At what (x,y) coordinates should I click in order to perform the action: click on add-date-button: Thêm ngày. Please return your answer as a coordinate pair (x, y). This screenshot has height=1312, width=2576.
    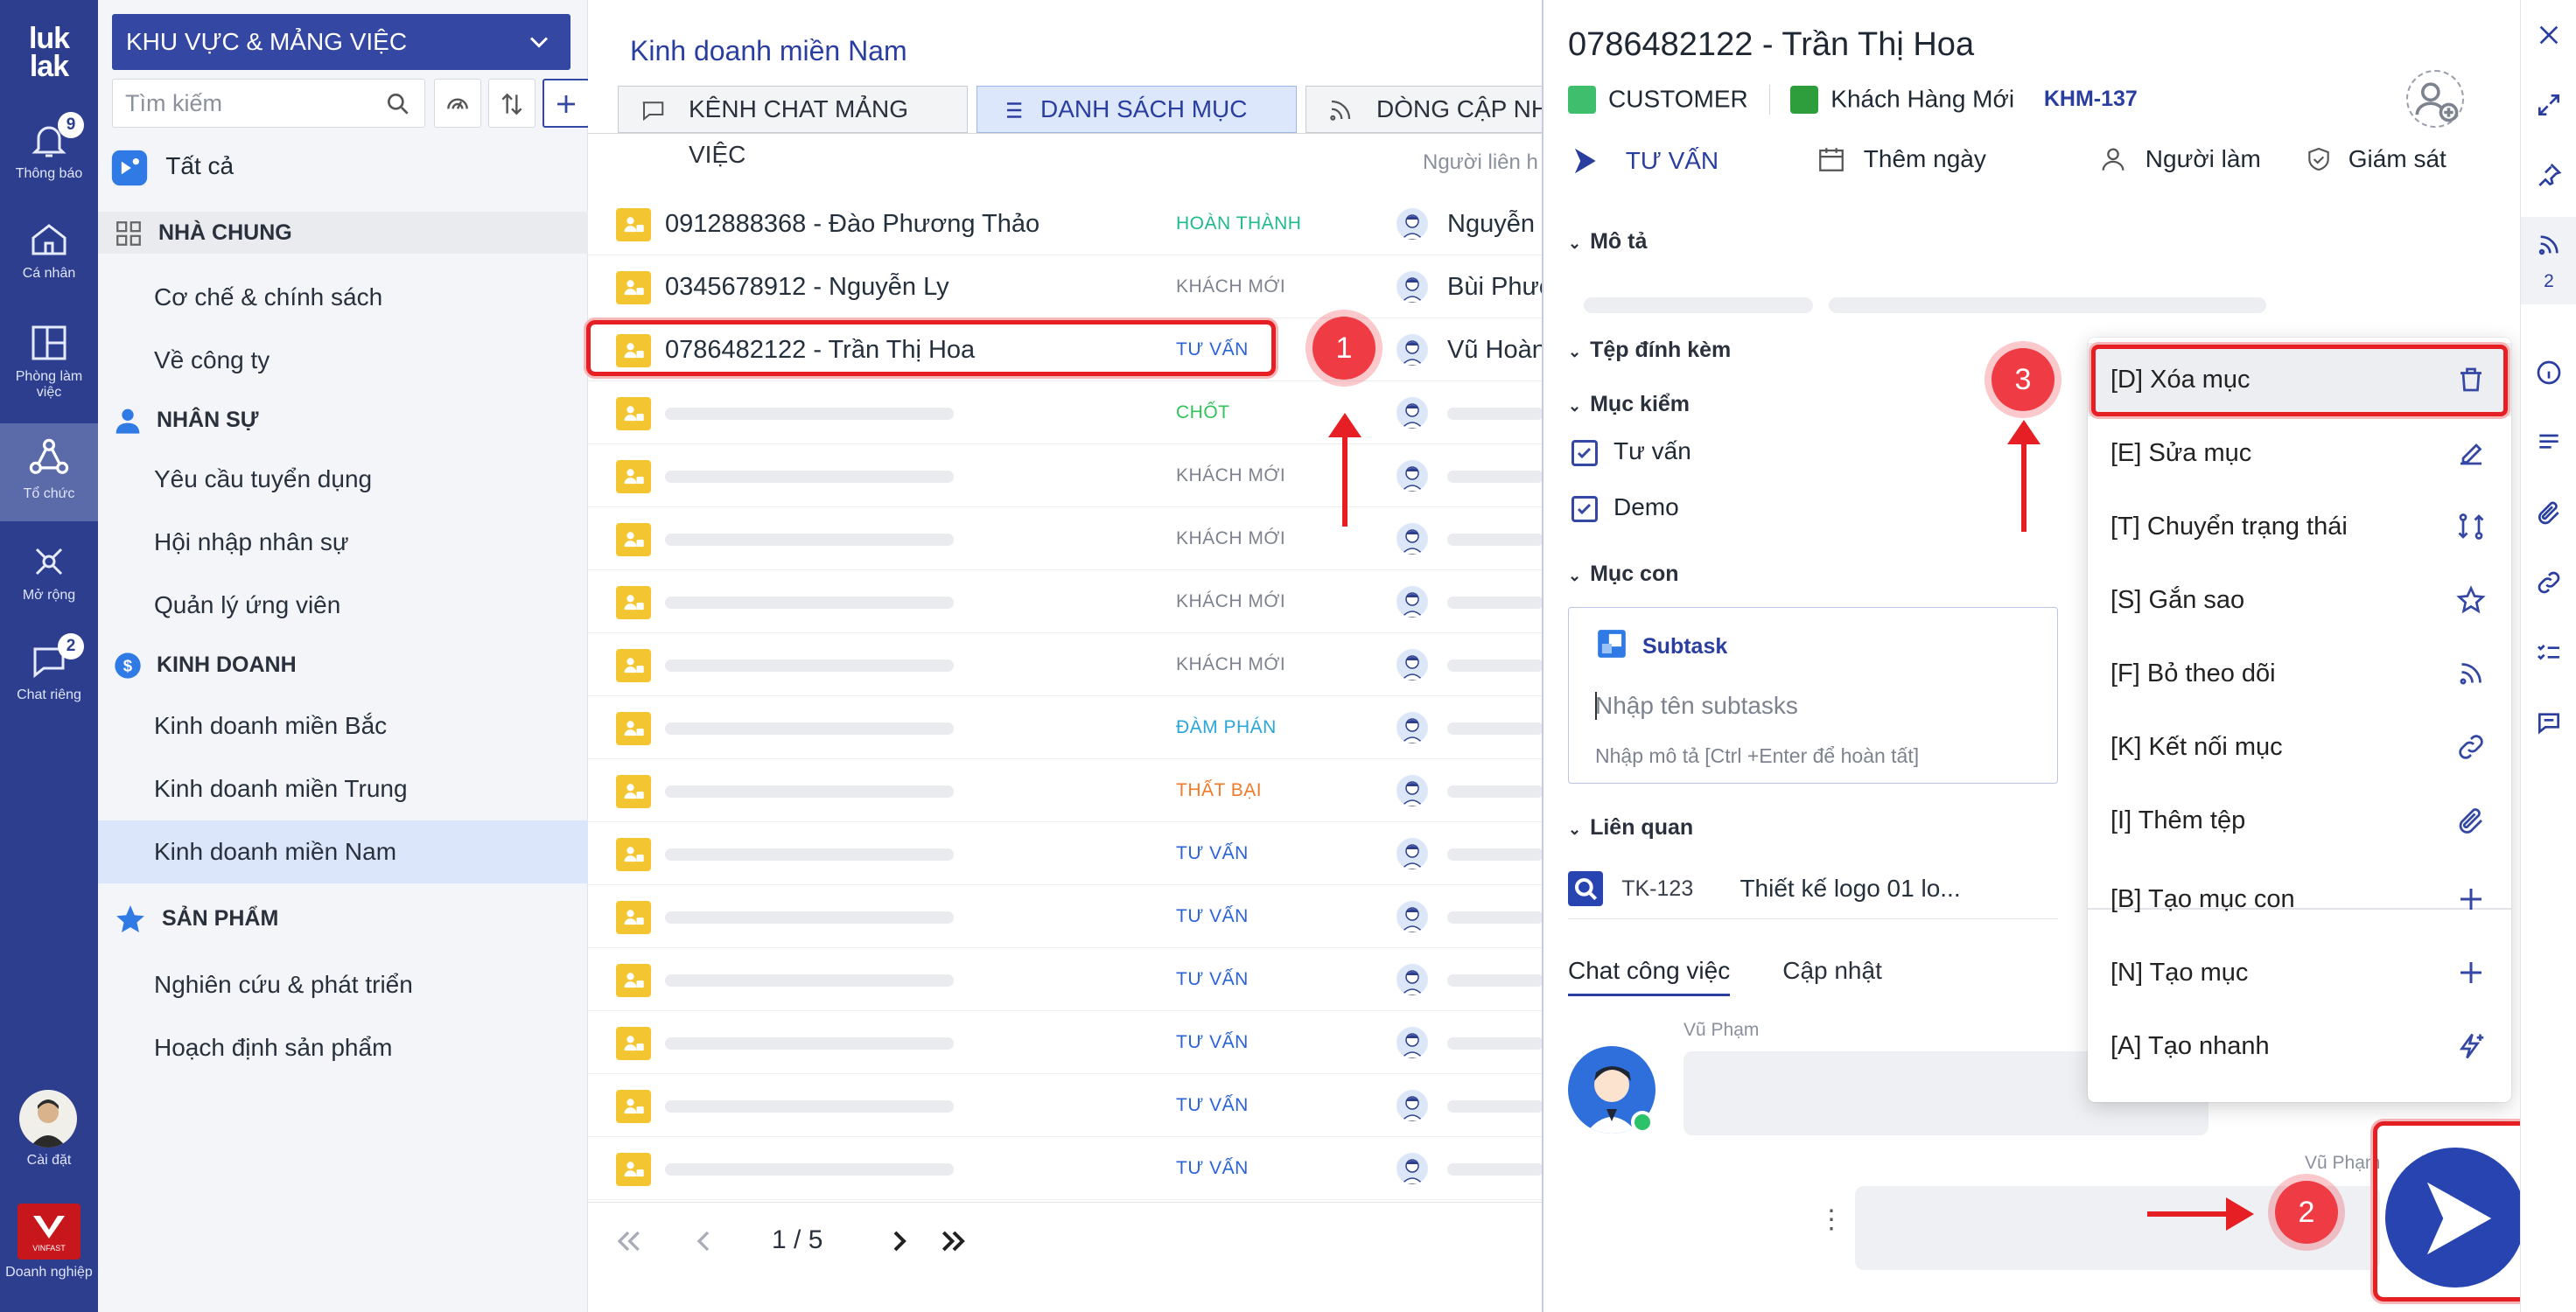
    Looking at the image, I should click on (1901, 162).